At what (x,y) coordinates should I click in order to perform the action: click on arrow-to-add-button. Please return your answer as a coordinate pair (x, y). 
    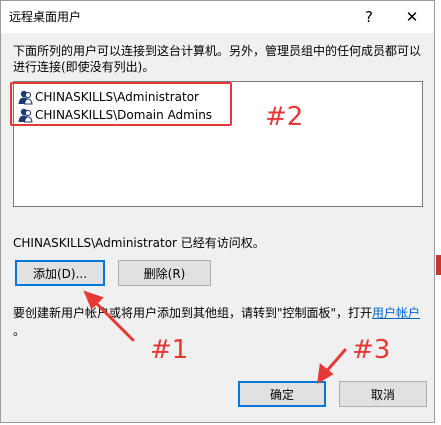
    Looking at the image, I should click on (114, 321).